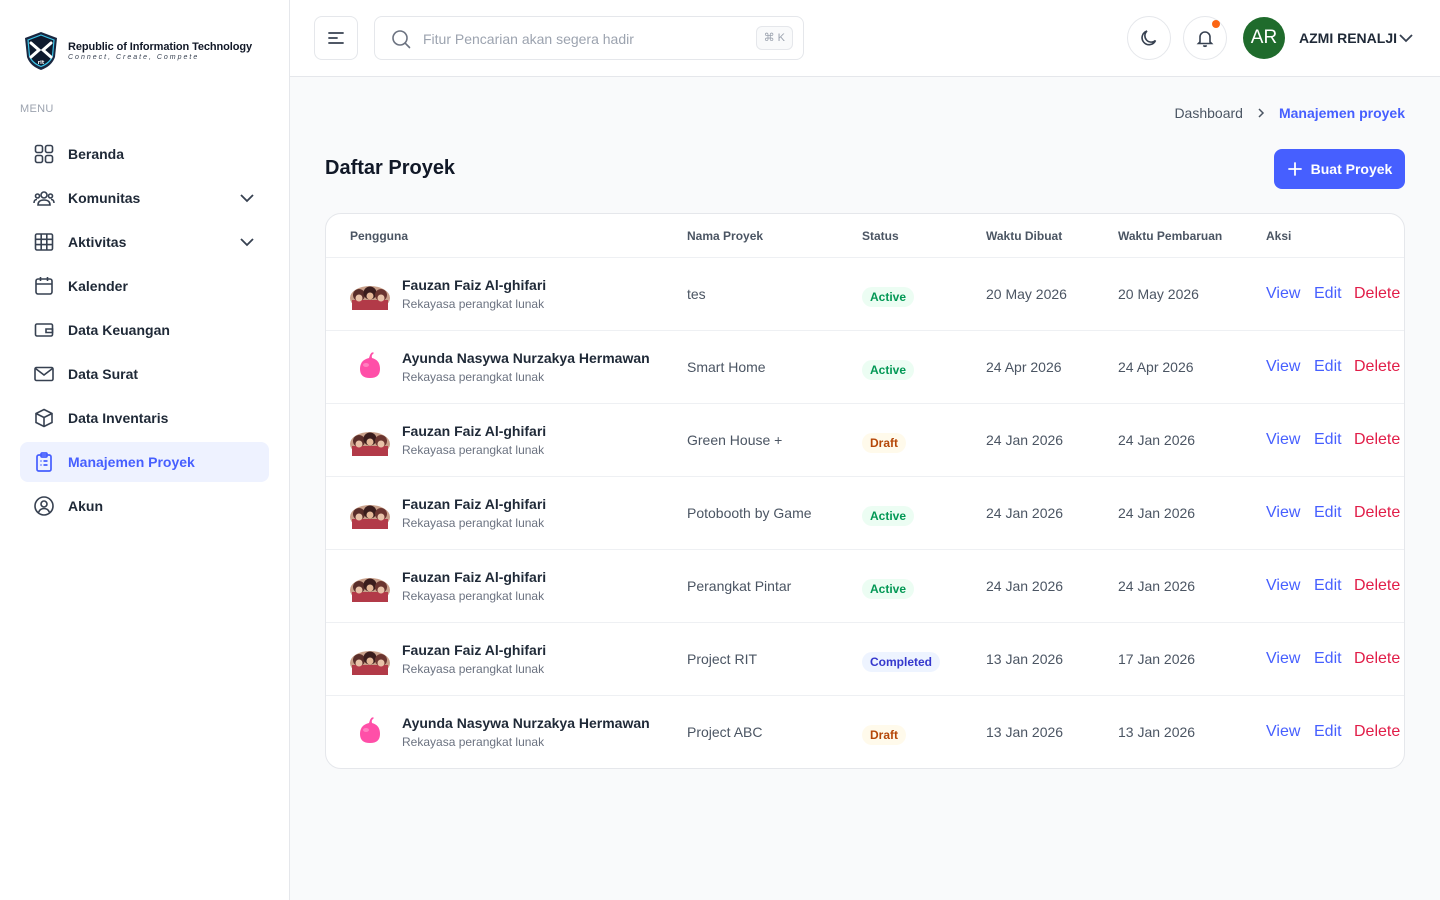 The image size is (1440, 900). I want to click on breadcrumb-home-link: Dashboard, so click(1208, 113).